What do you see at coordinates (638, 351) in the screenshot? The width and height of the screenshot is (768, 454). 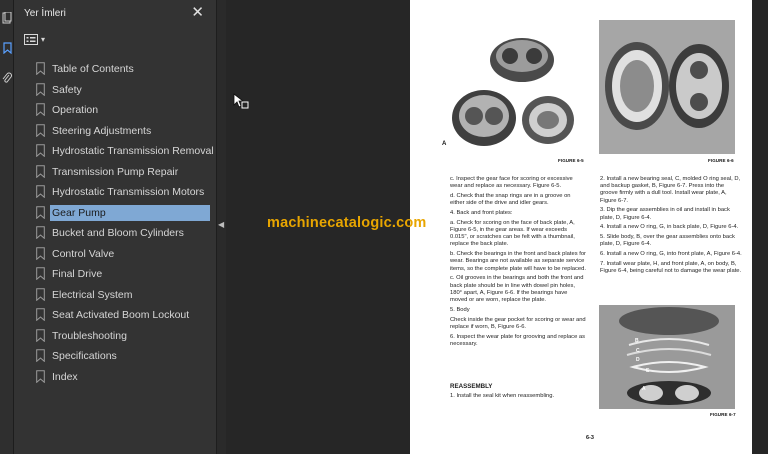 I see `figure-label: C` at bounding box center [638, 351].